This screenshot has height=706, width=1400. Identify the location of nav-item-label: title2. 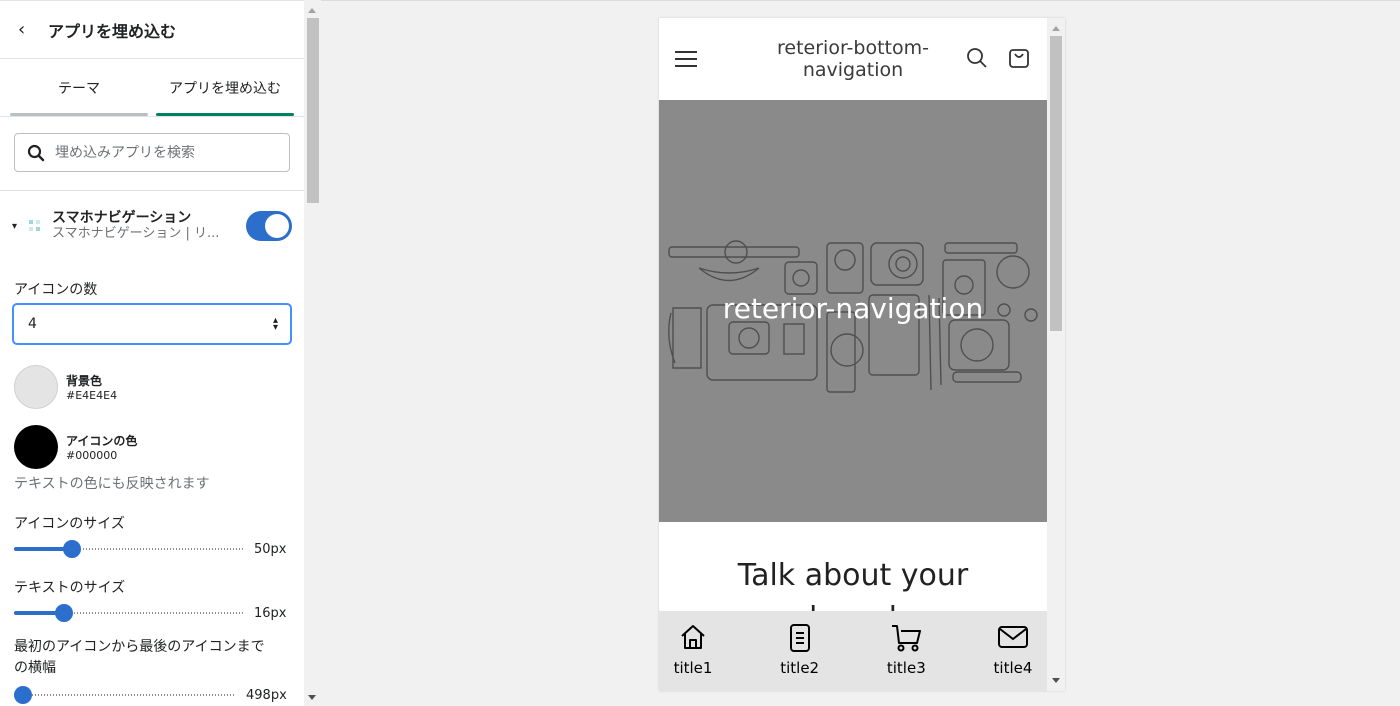
(800, 668).